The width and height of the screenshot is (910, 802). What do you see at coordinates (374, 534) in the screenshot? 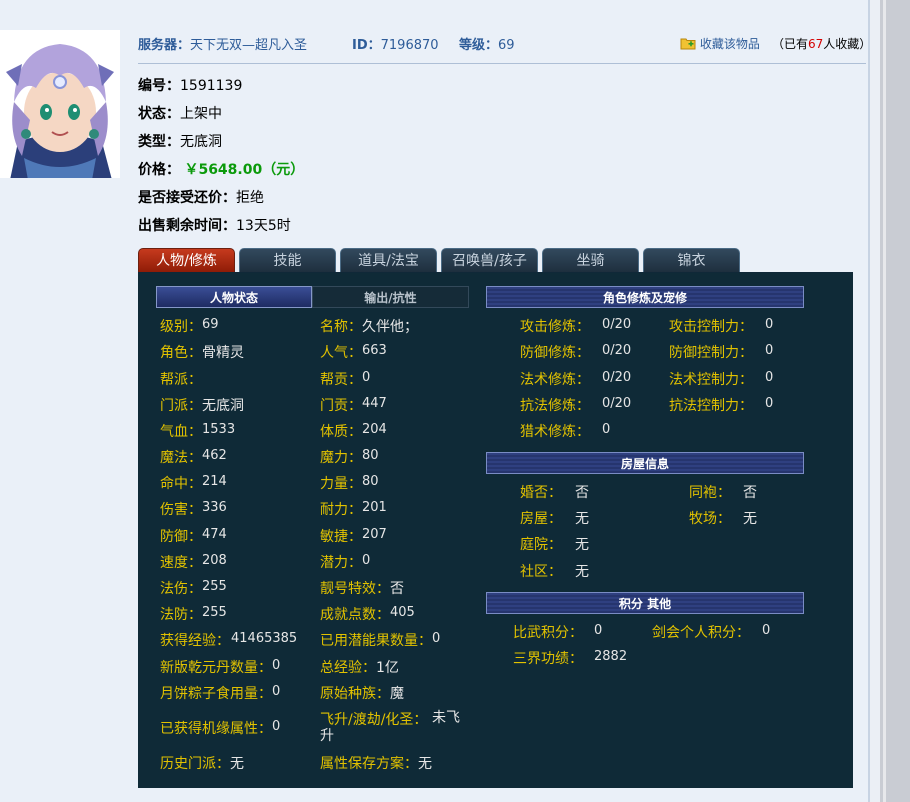
I see `stat-value: 207` at bounding box center [374, 534].